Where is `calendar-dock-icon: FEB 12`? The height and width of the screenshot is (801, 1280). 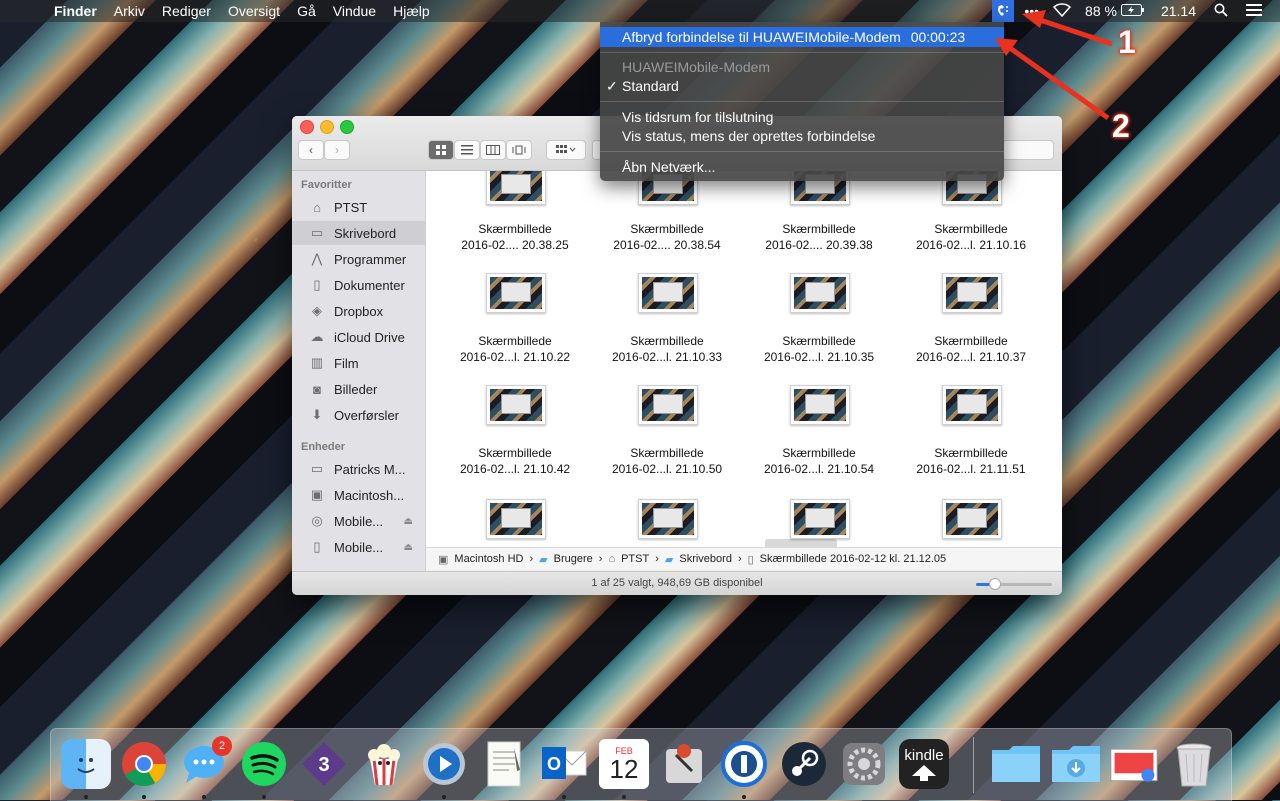
calendar-dock-icon: FEB 12 is located at coordinates (624, 764).